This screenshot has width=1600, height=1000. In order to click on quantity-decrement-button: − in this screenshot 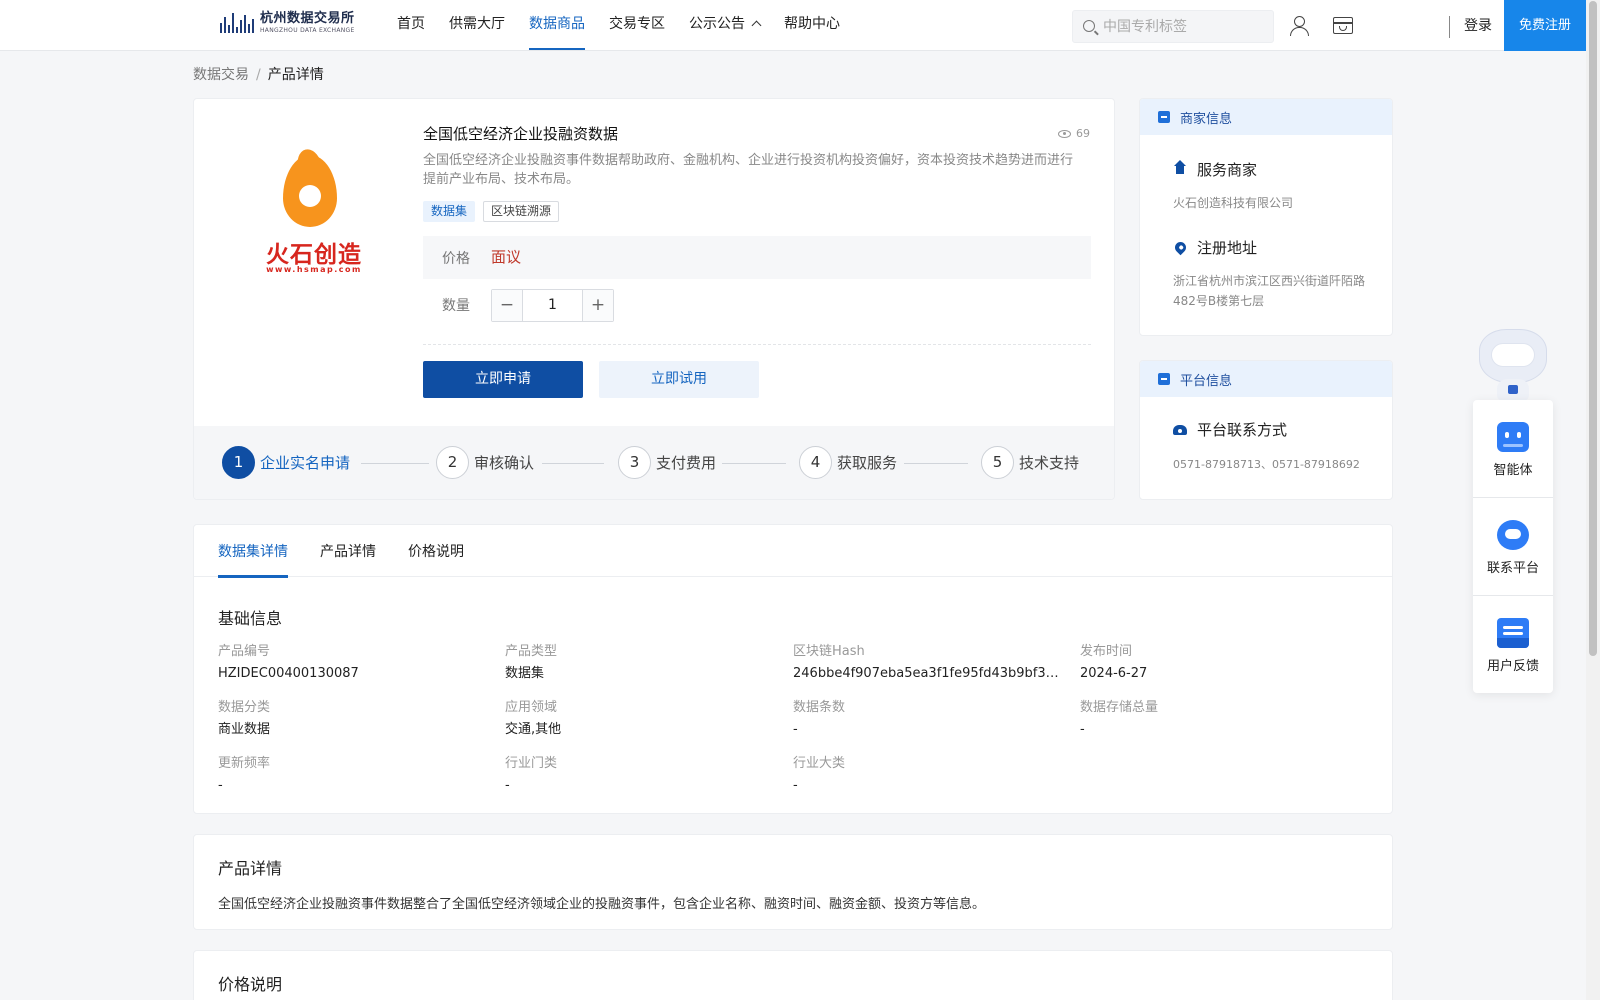, I will do `click(507, 305)`.